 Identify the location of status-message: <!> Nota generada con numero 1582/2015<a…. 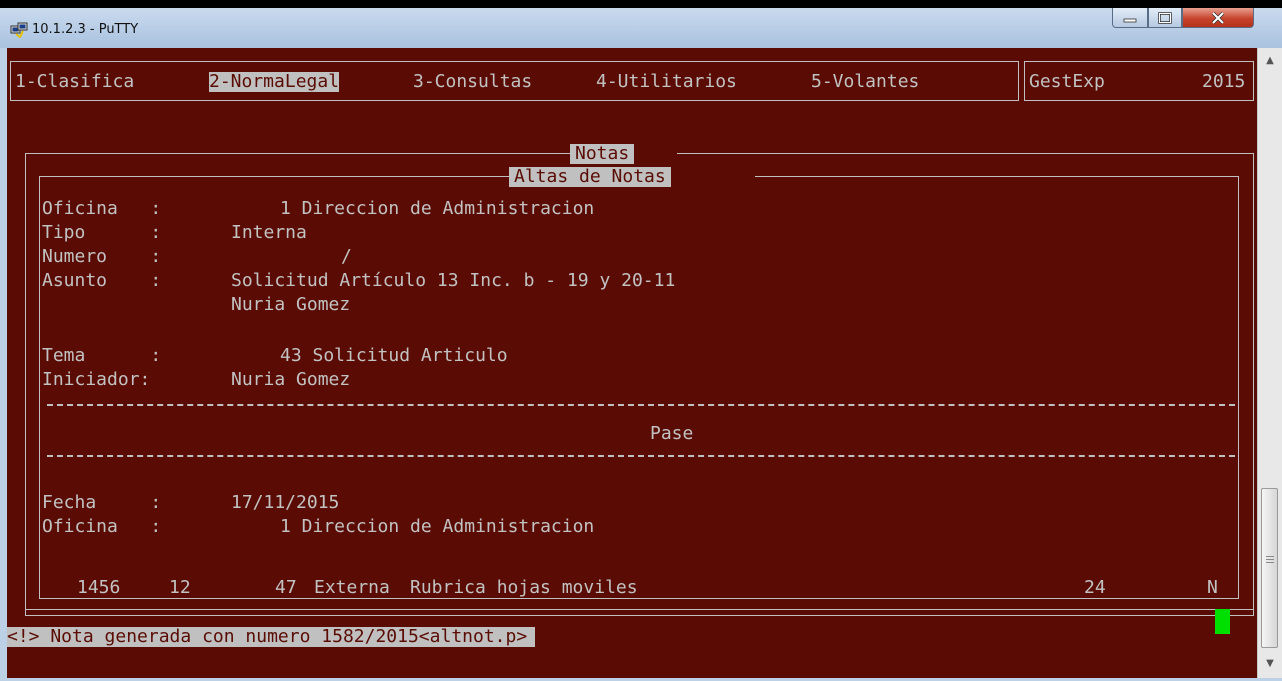
(271, 637).